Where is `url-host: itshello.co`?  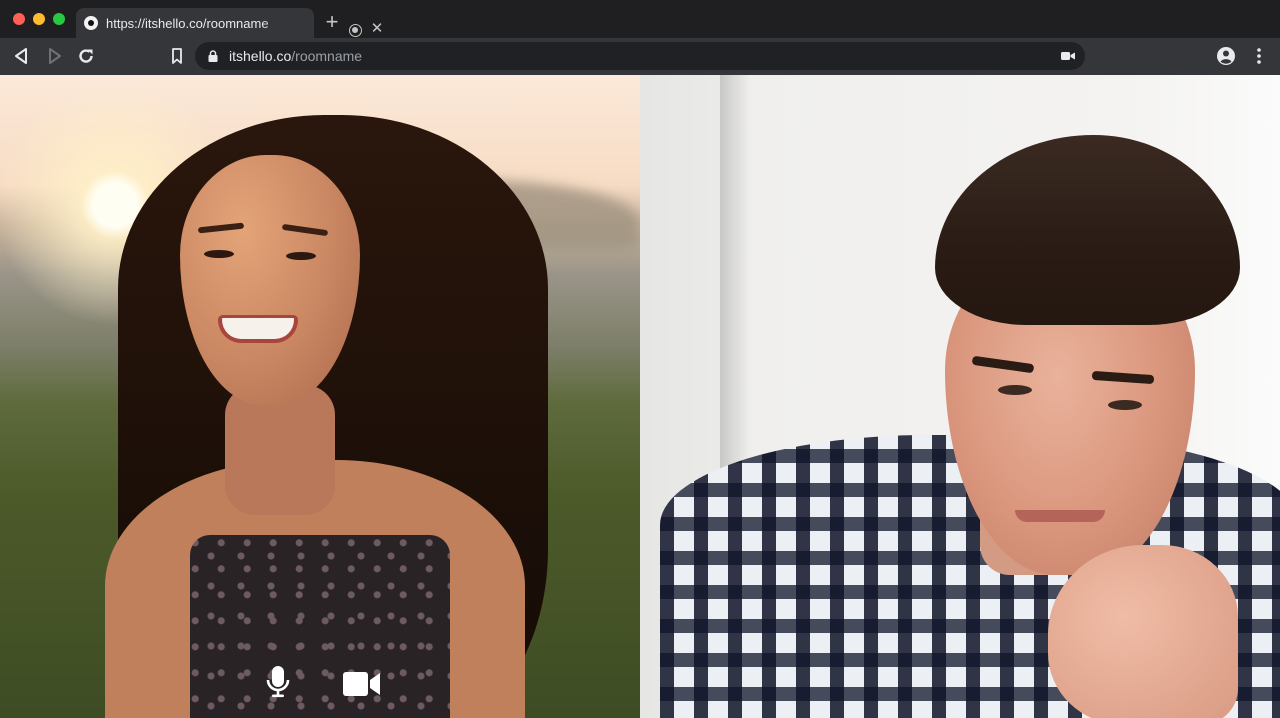
url-host: itshello.co is located at coordinates (260, 56).